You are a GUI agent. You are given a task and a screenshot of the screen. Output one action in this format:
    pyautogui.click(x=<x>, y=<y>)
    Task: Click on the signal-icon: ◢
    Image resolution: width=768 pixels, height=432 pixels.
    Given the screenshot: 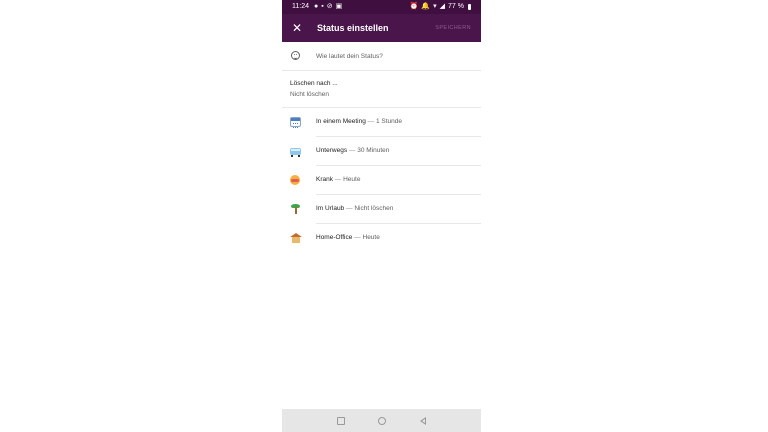 What is the action you would take?
    pyautogui.click(x=442, y=6)
    